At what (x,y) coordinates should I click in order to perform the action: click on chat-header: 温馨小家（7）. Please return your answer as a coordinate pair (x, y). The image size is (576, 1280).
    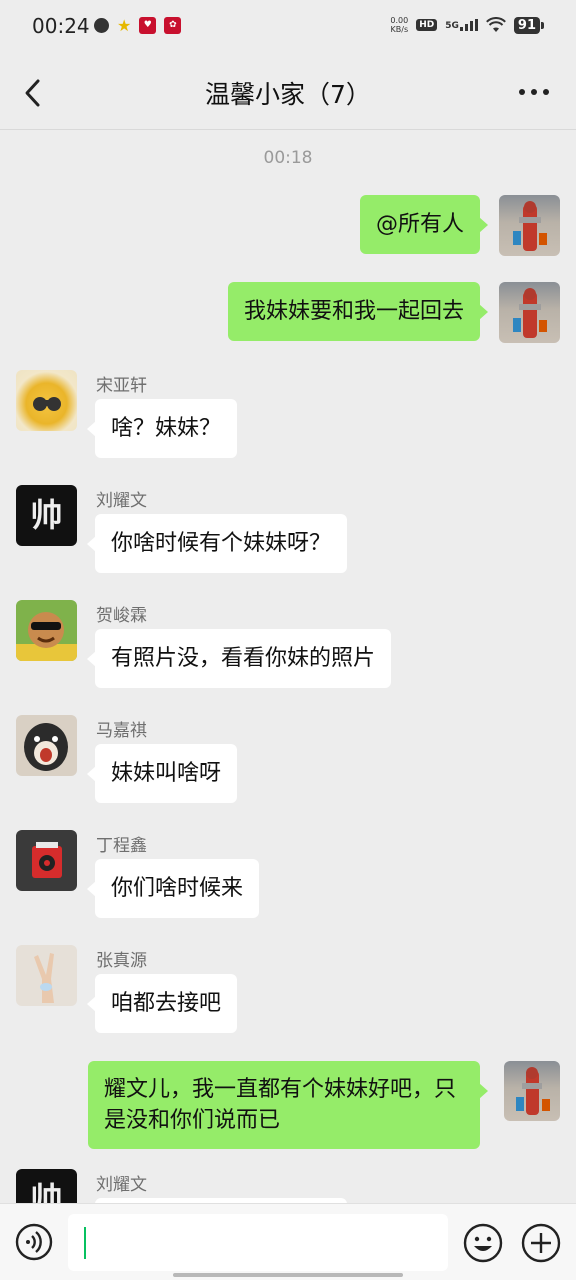
    Looking at the image, I should click on (288, 93).